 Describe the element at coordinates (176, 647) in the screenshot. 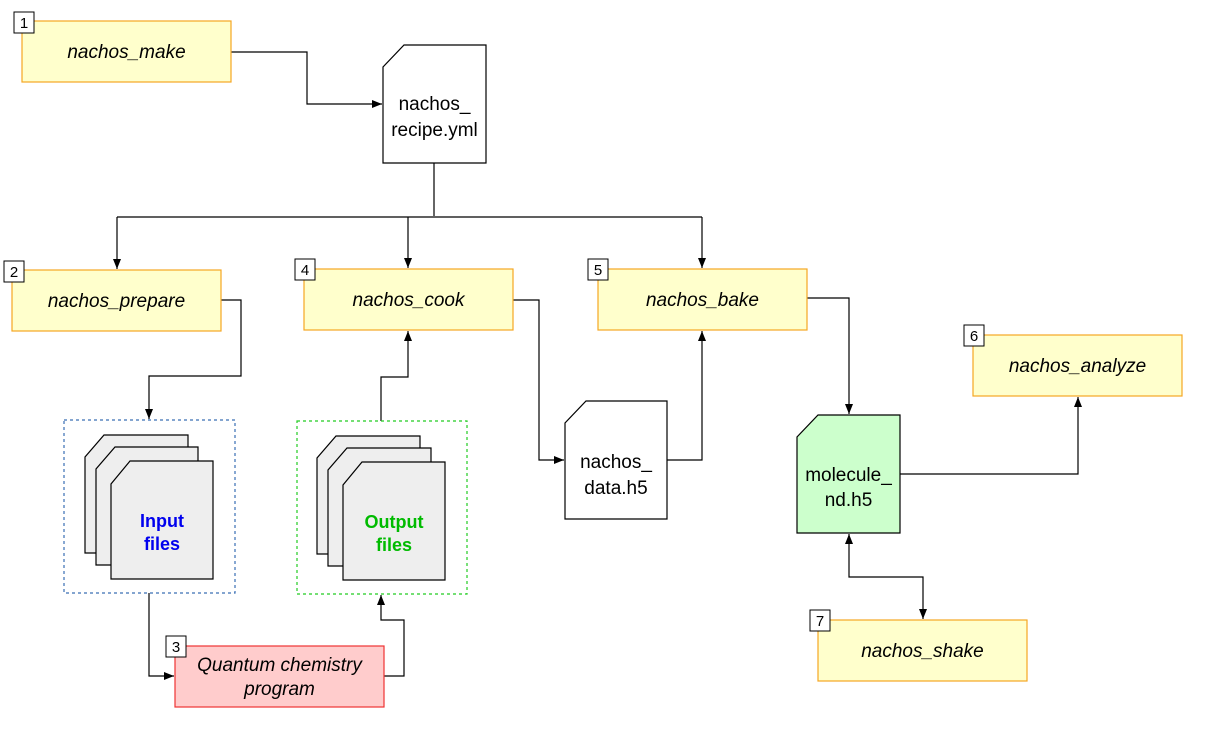

I see `step-badge: 3` at that location.